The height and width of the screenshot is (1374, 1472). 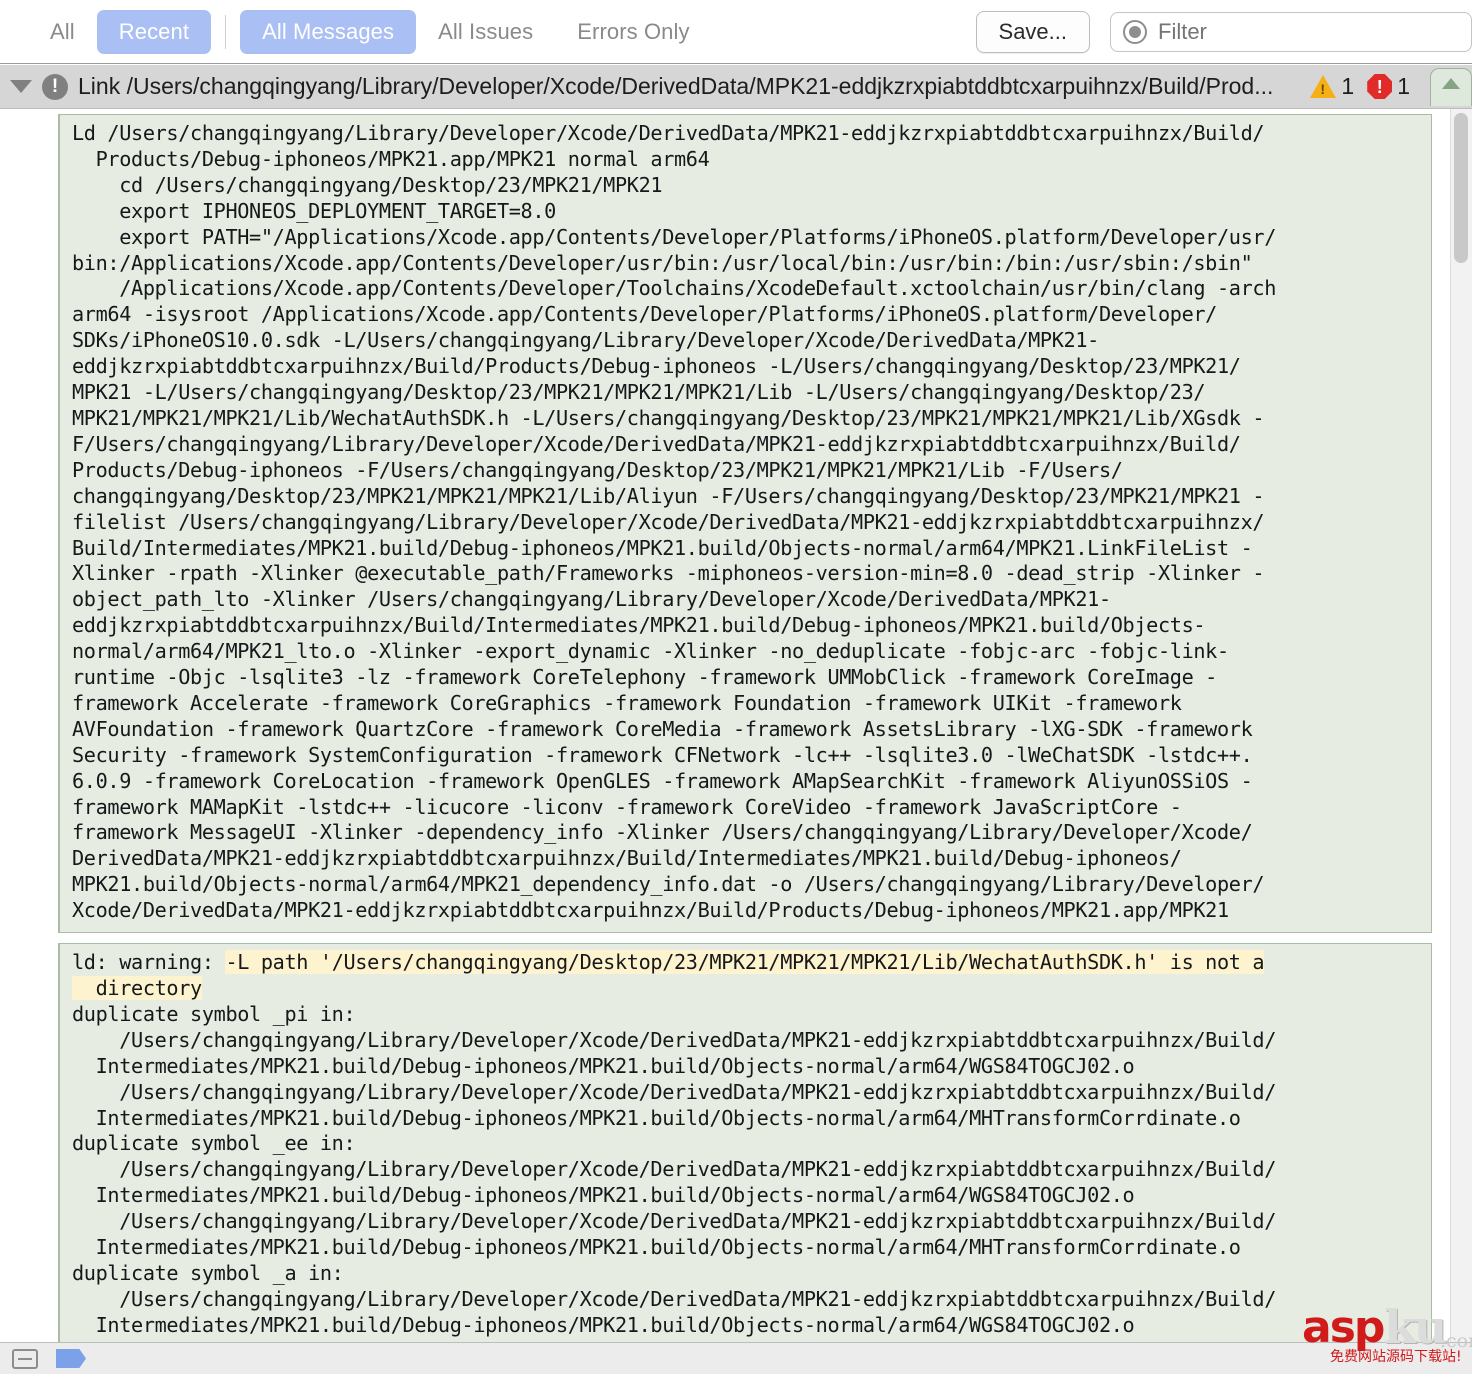 What do you see at coordinates (149, 962) in the screenshot?
I see `ld-warning-prefix: ld: warning:` at bounding box center [149, 962].